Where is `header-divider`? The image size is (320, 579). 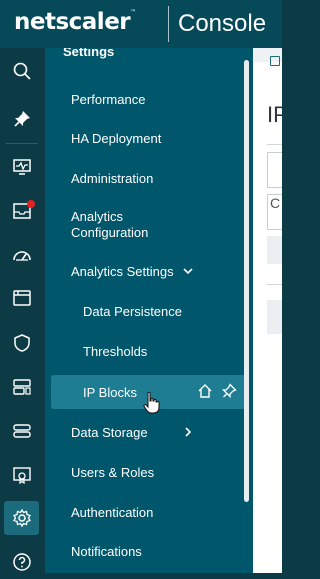 header-divider is located at coordinates (168, 24).